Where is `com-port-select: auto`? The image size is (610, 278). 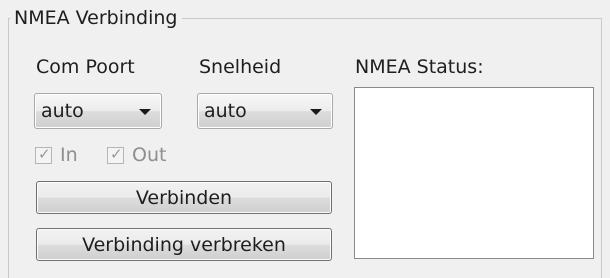 com-port-select: auto is located at coordinates (98, 111).